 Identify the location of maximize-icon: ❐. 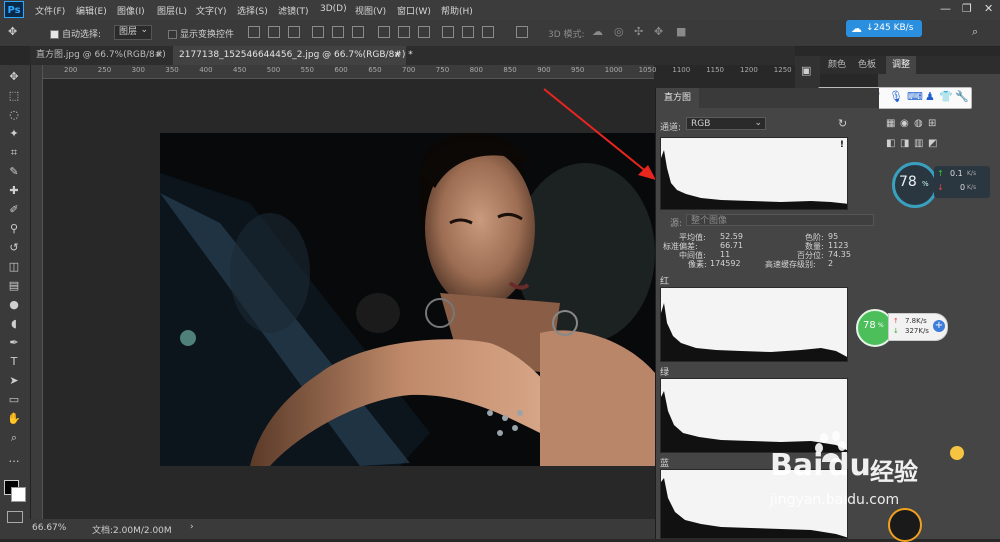
(967, 8).